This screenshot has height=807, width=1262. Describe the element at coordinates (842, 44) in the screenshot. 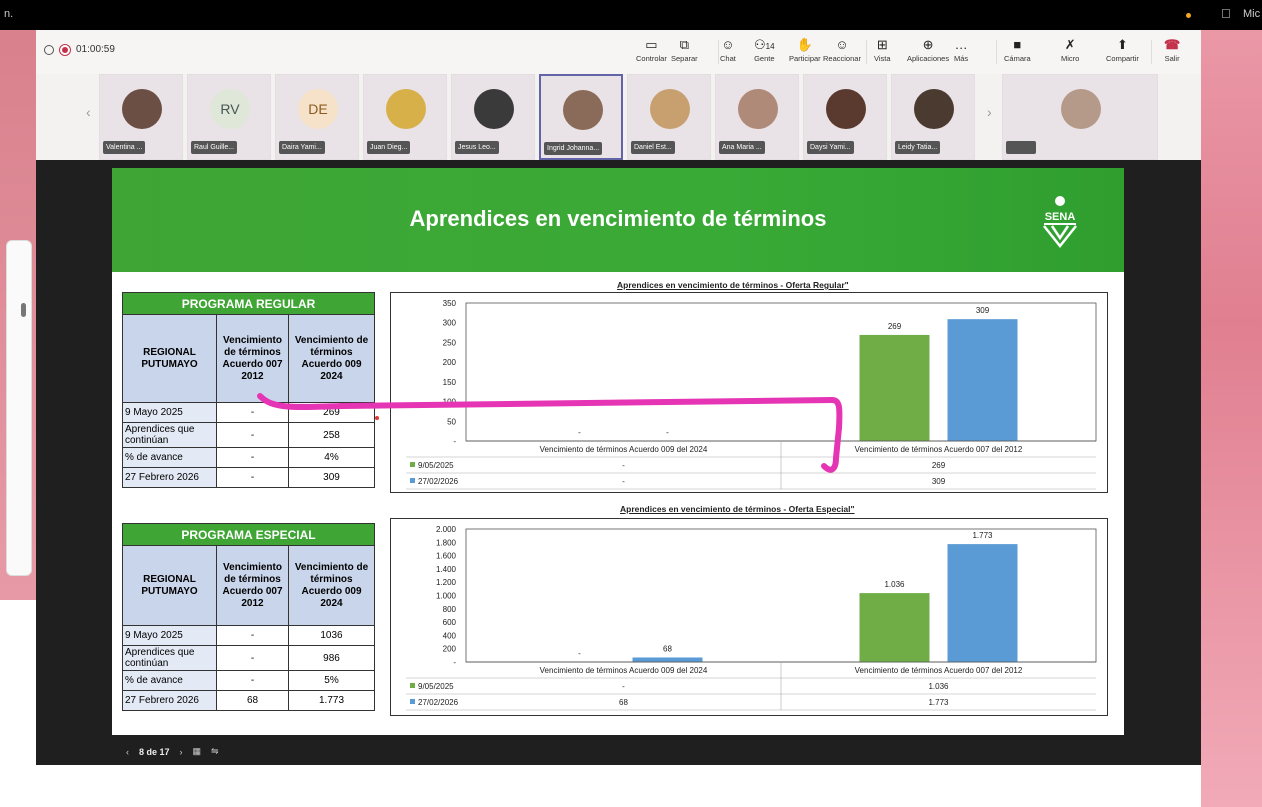

I see `reaction-icon: ☺` at that location.